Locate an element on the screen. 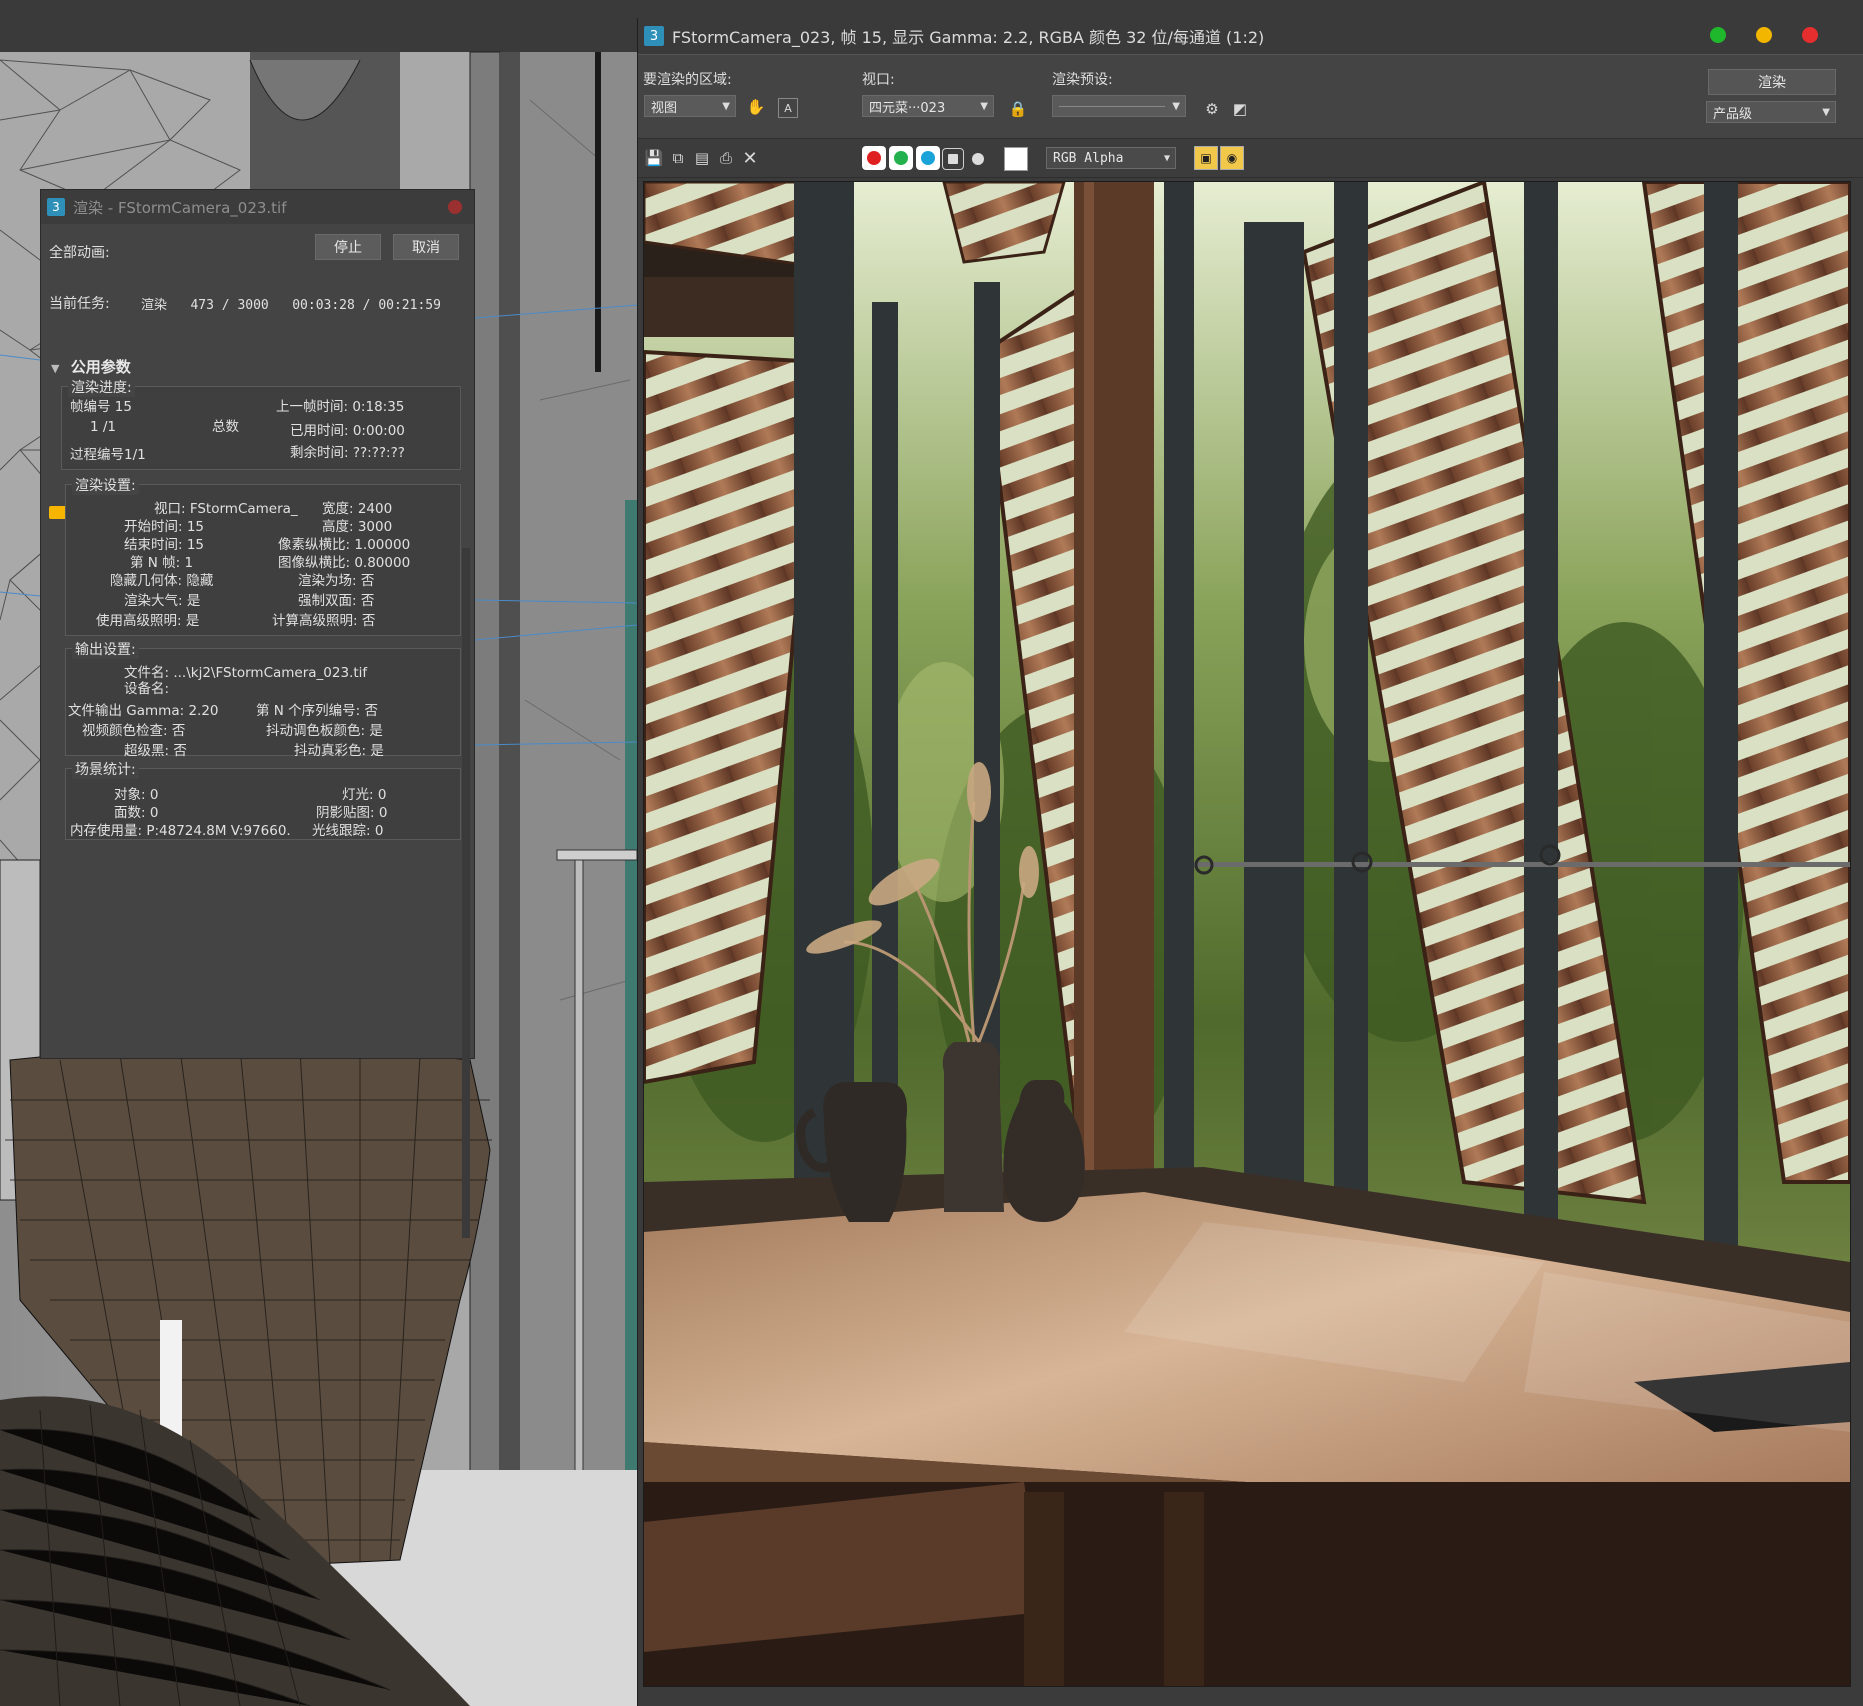  area-to-render-value: 视图 is located at coordinates (664, 108).